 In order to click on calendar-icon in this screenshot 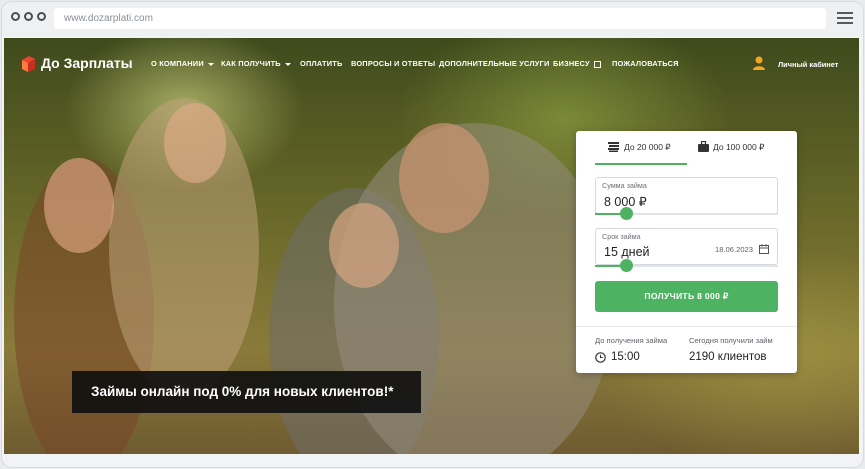, I will do `click(764, 249)`.